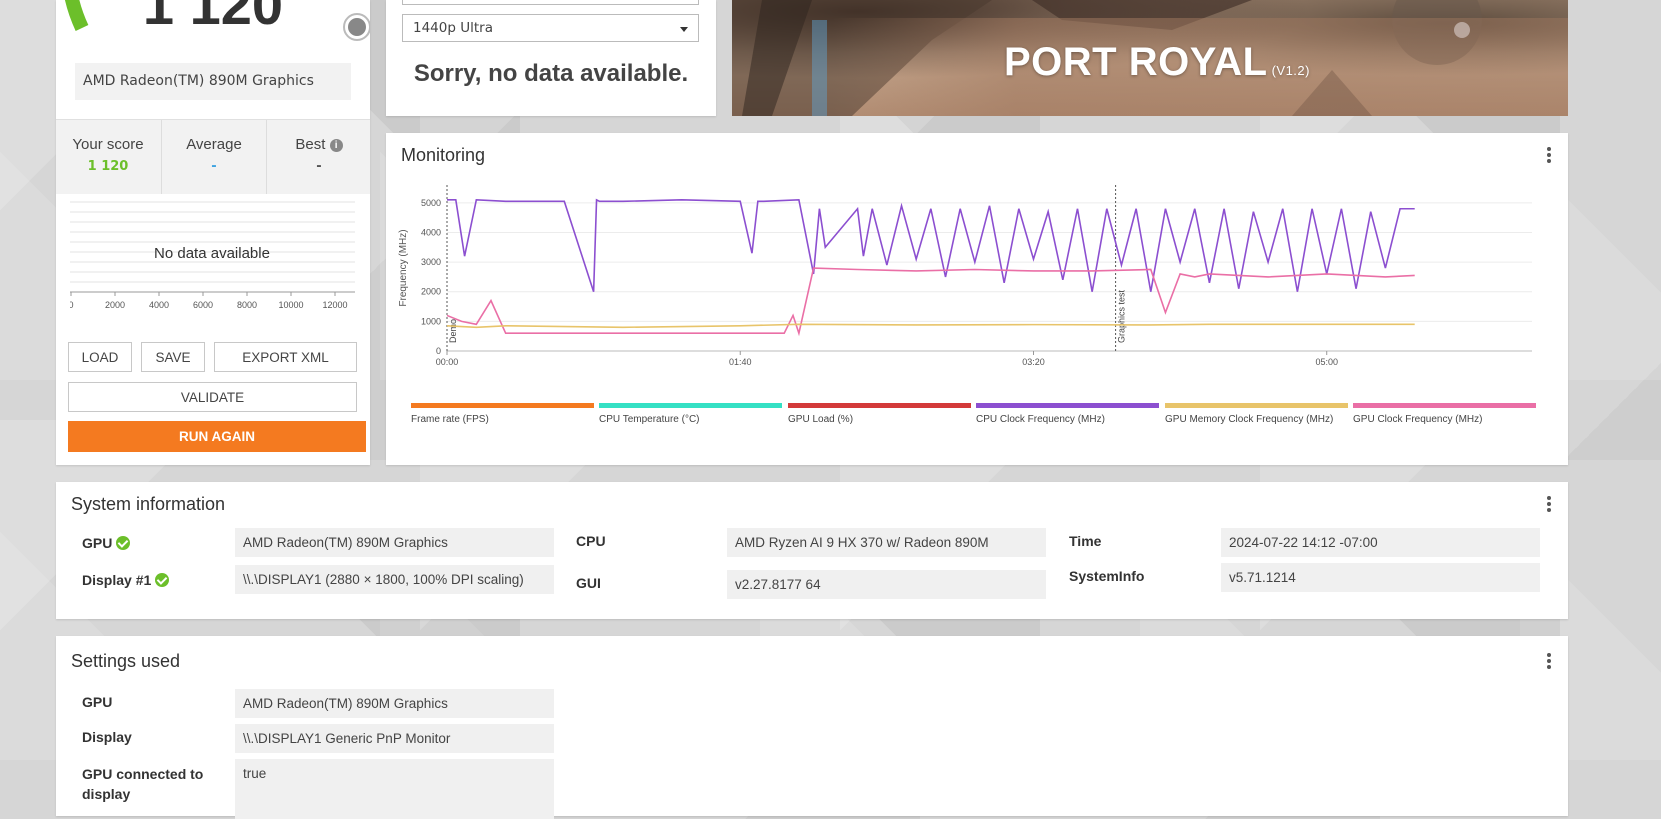 This screenshot has width=1661, height=819. What do you see at coordinates (431, 321) in the screenshot?
I see `y-tick-1: 1000` at bounding box center [431, 321].